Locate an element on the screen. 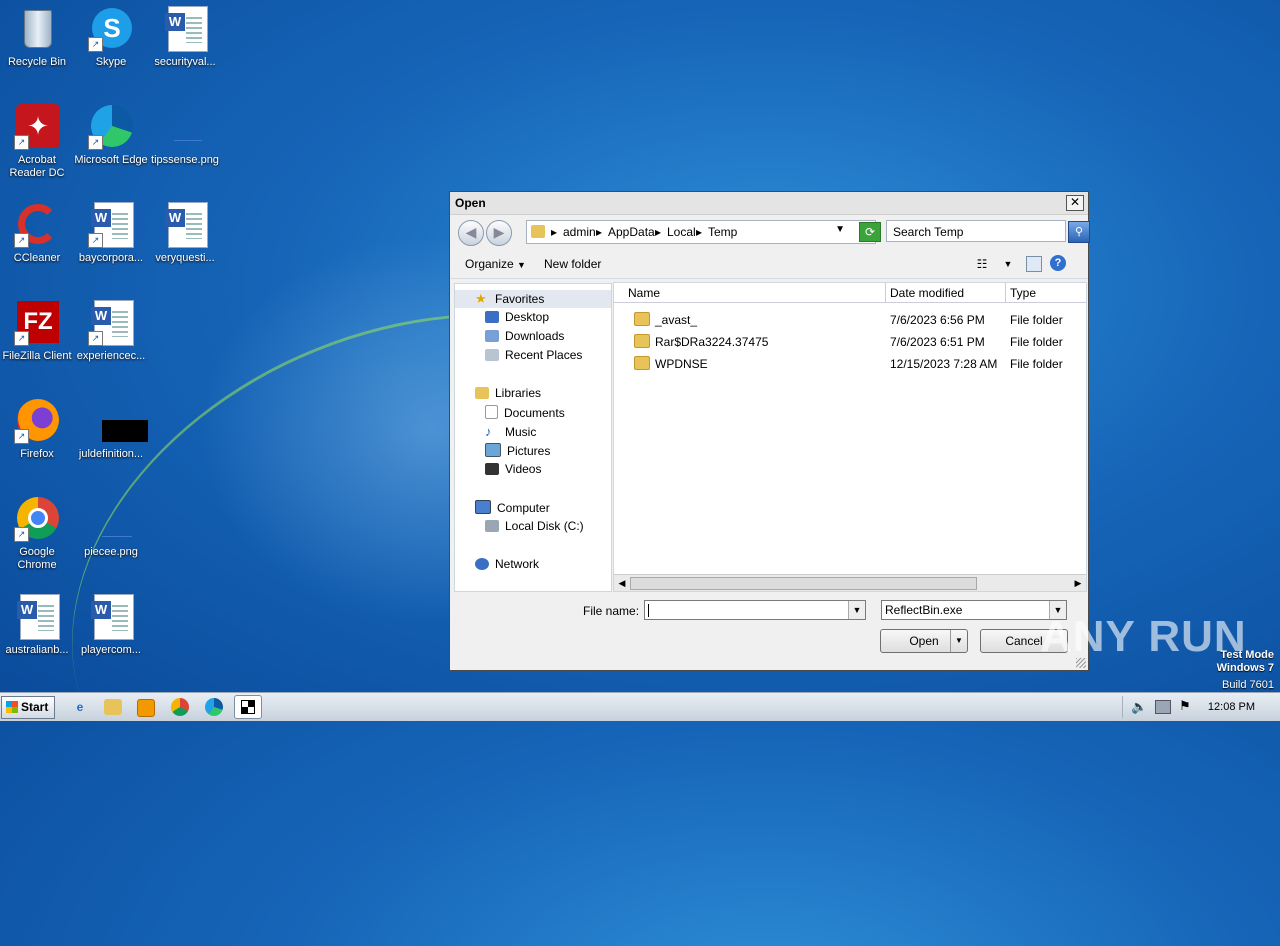 The width and height of the screenshot is (1280, 946). nav-recent-places-label: Recent Places is located at coordinates (544, 355).